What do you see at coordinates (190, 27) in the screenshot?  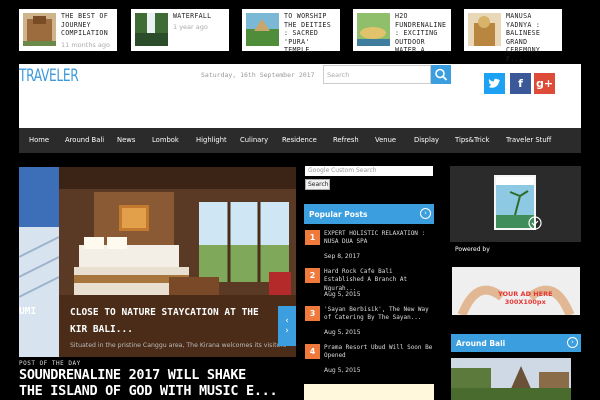 I see `recent-post-meta: 1 year ago` at bounding box center [190, 27].